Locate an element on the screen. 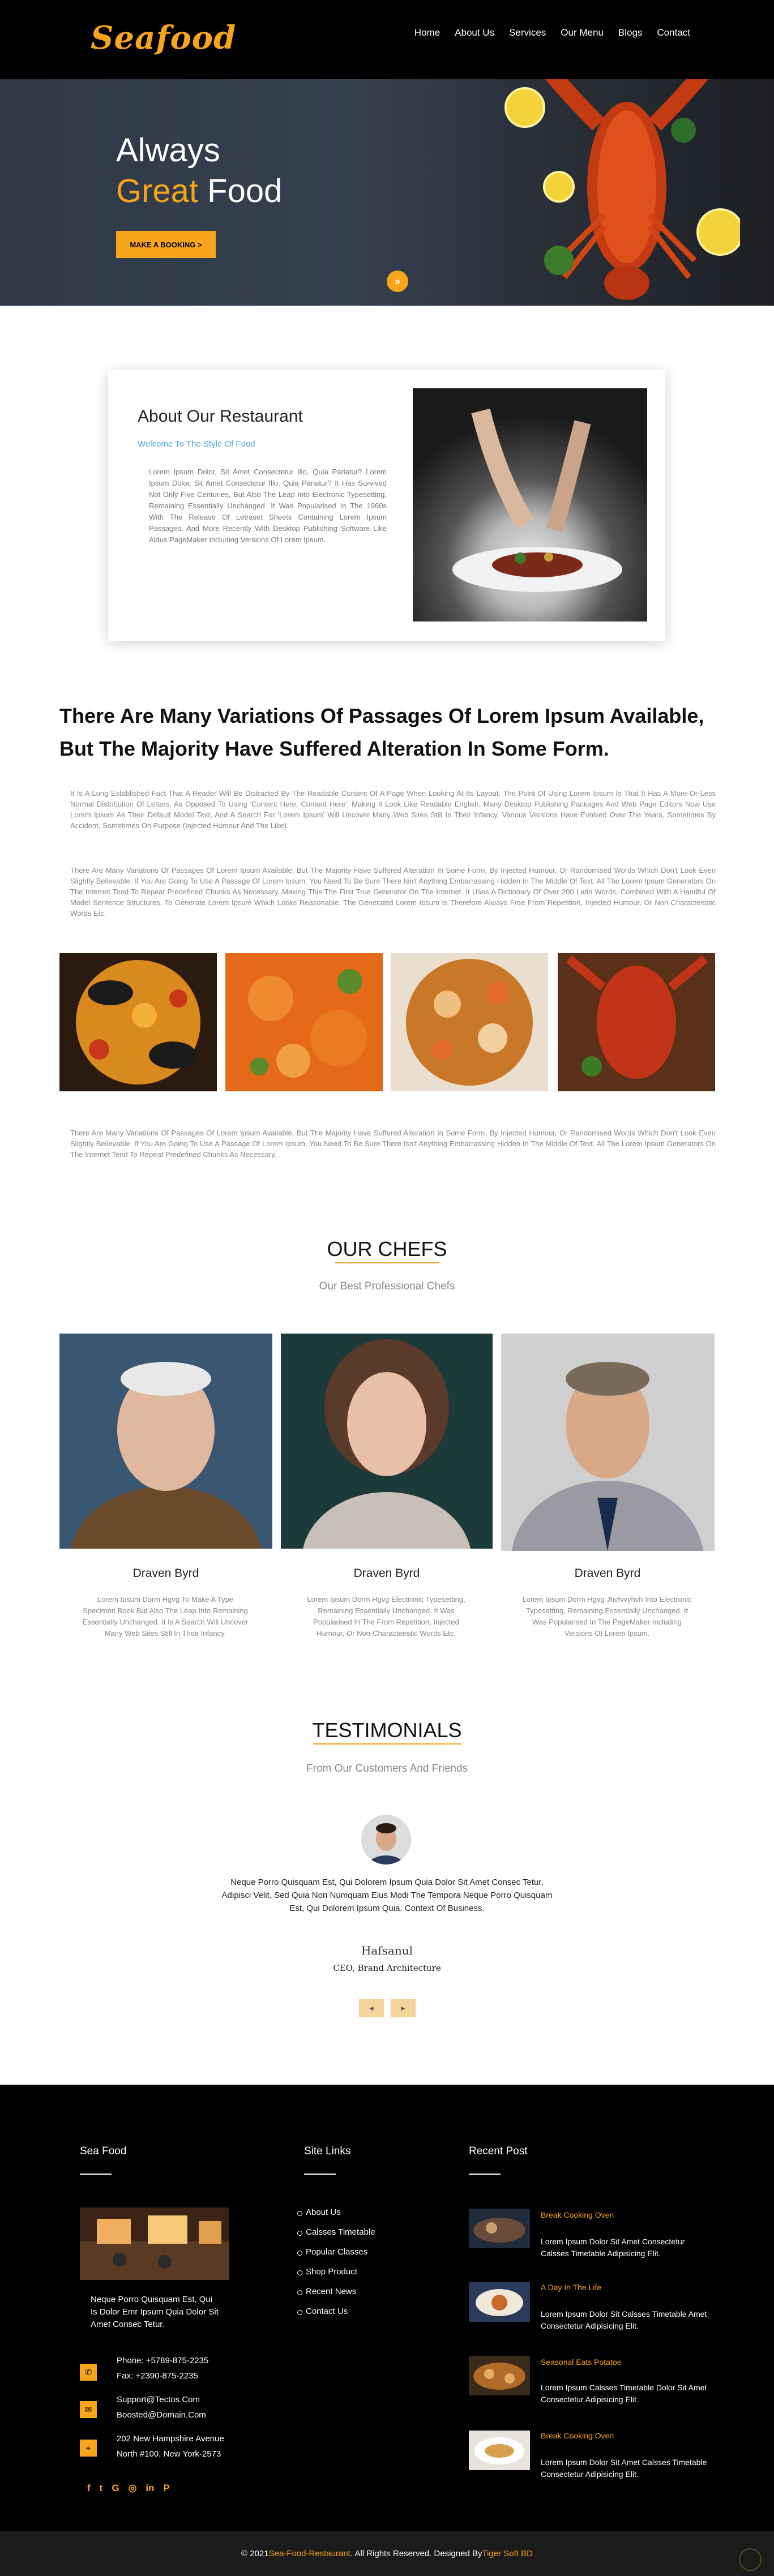 The width and height of the screenshot is (774, 2576). nav-menu: Our Menu is located at coordinates (582, 32).